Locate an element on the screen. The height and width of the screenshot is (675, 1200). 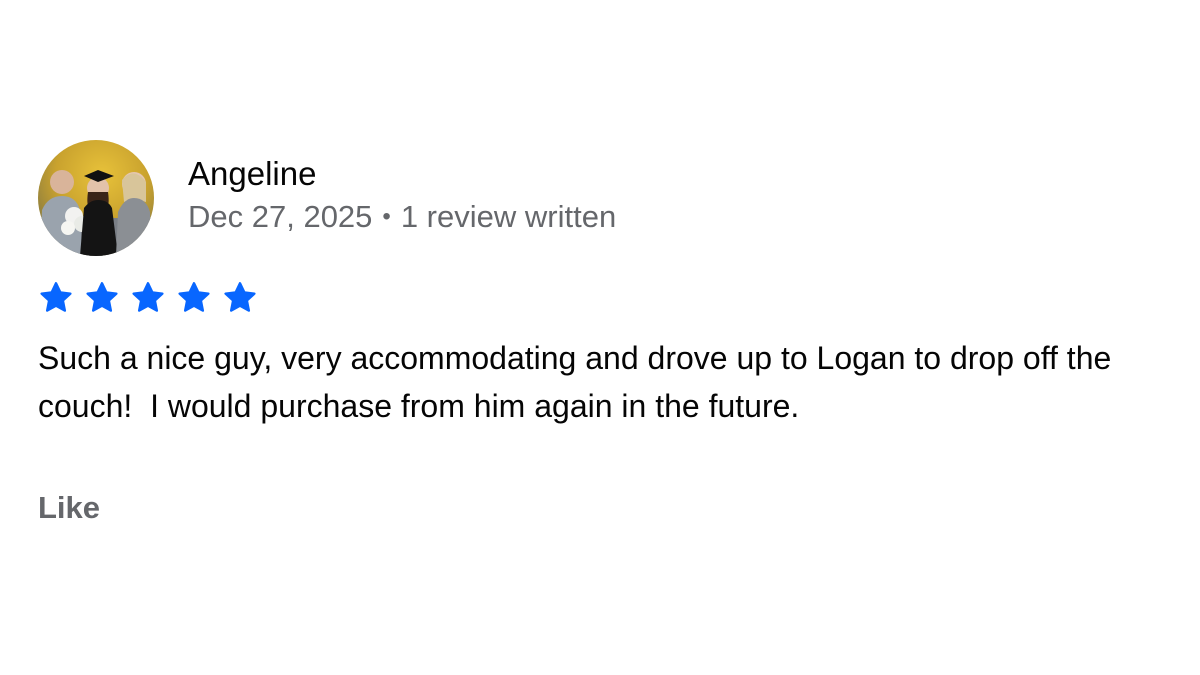
review-meta: Angeline Dec 27, 2025 • 1 review written is located at coordinates (402, 195).